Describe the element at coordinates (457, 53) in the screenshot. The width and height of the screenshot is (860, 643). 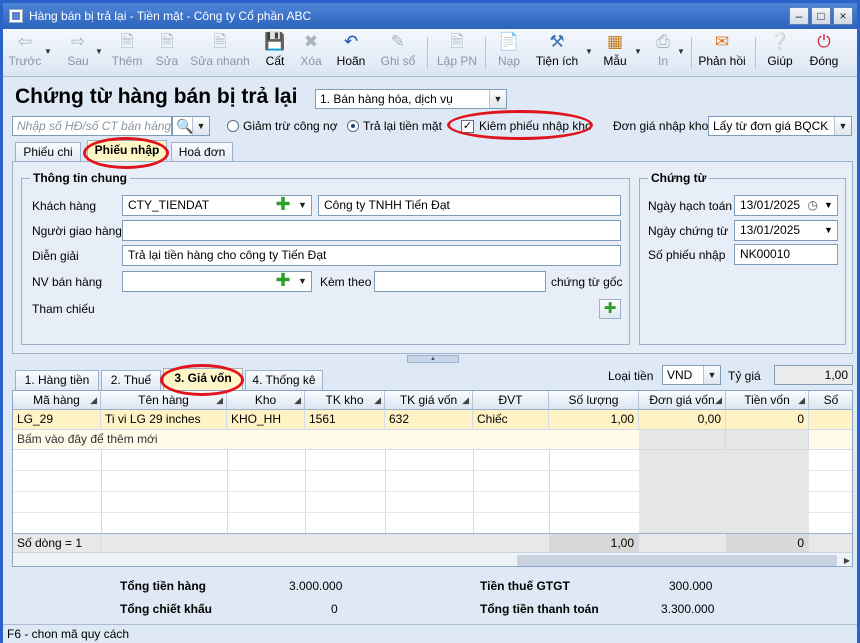
I see `create-receipt-button: 🗎 Lập PN` at that location.